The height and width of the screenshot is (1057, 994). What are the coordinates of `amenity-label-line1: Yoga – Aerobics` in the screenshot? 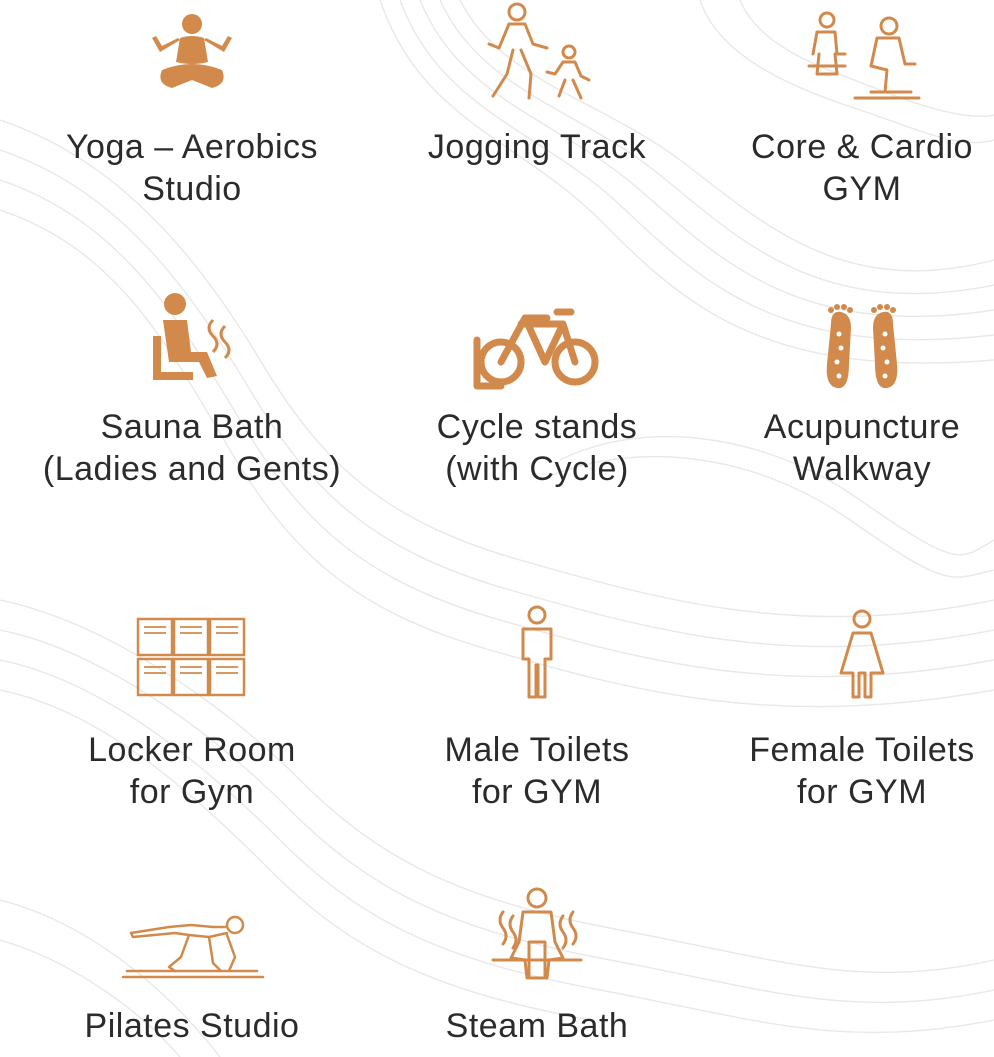 It's located at (192, 147).